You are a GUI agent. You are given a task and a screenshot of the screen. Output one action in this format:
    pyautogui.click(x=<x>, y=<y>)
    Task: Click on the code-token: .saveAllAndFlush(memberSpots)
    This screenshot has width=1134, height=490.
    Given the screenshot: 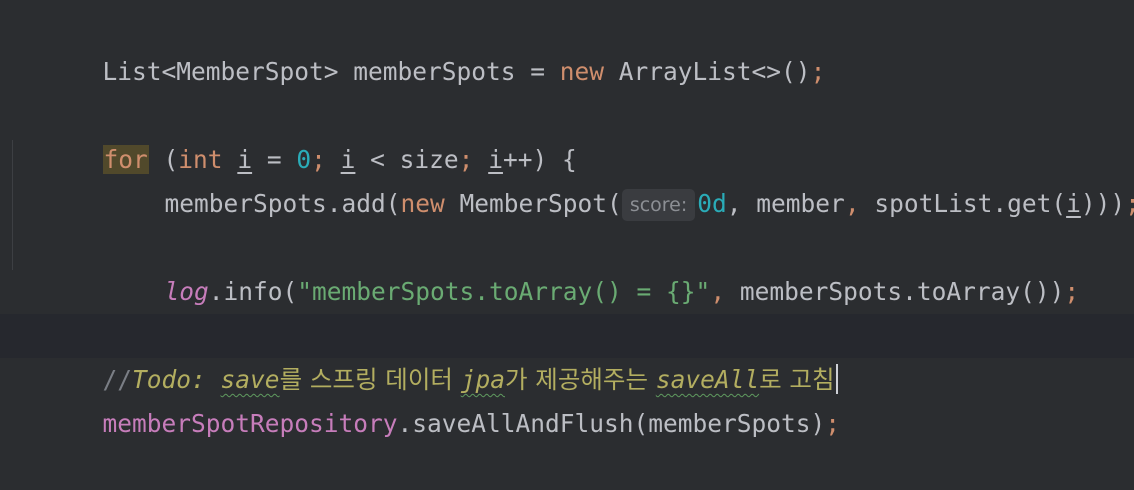 What is the action you would take?
    pyautogui.click(x=611, y=423)
    